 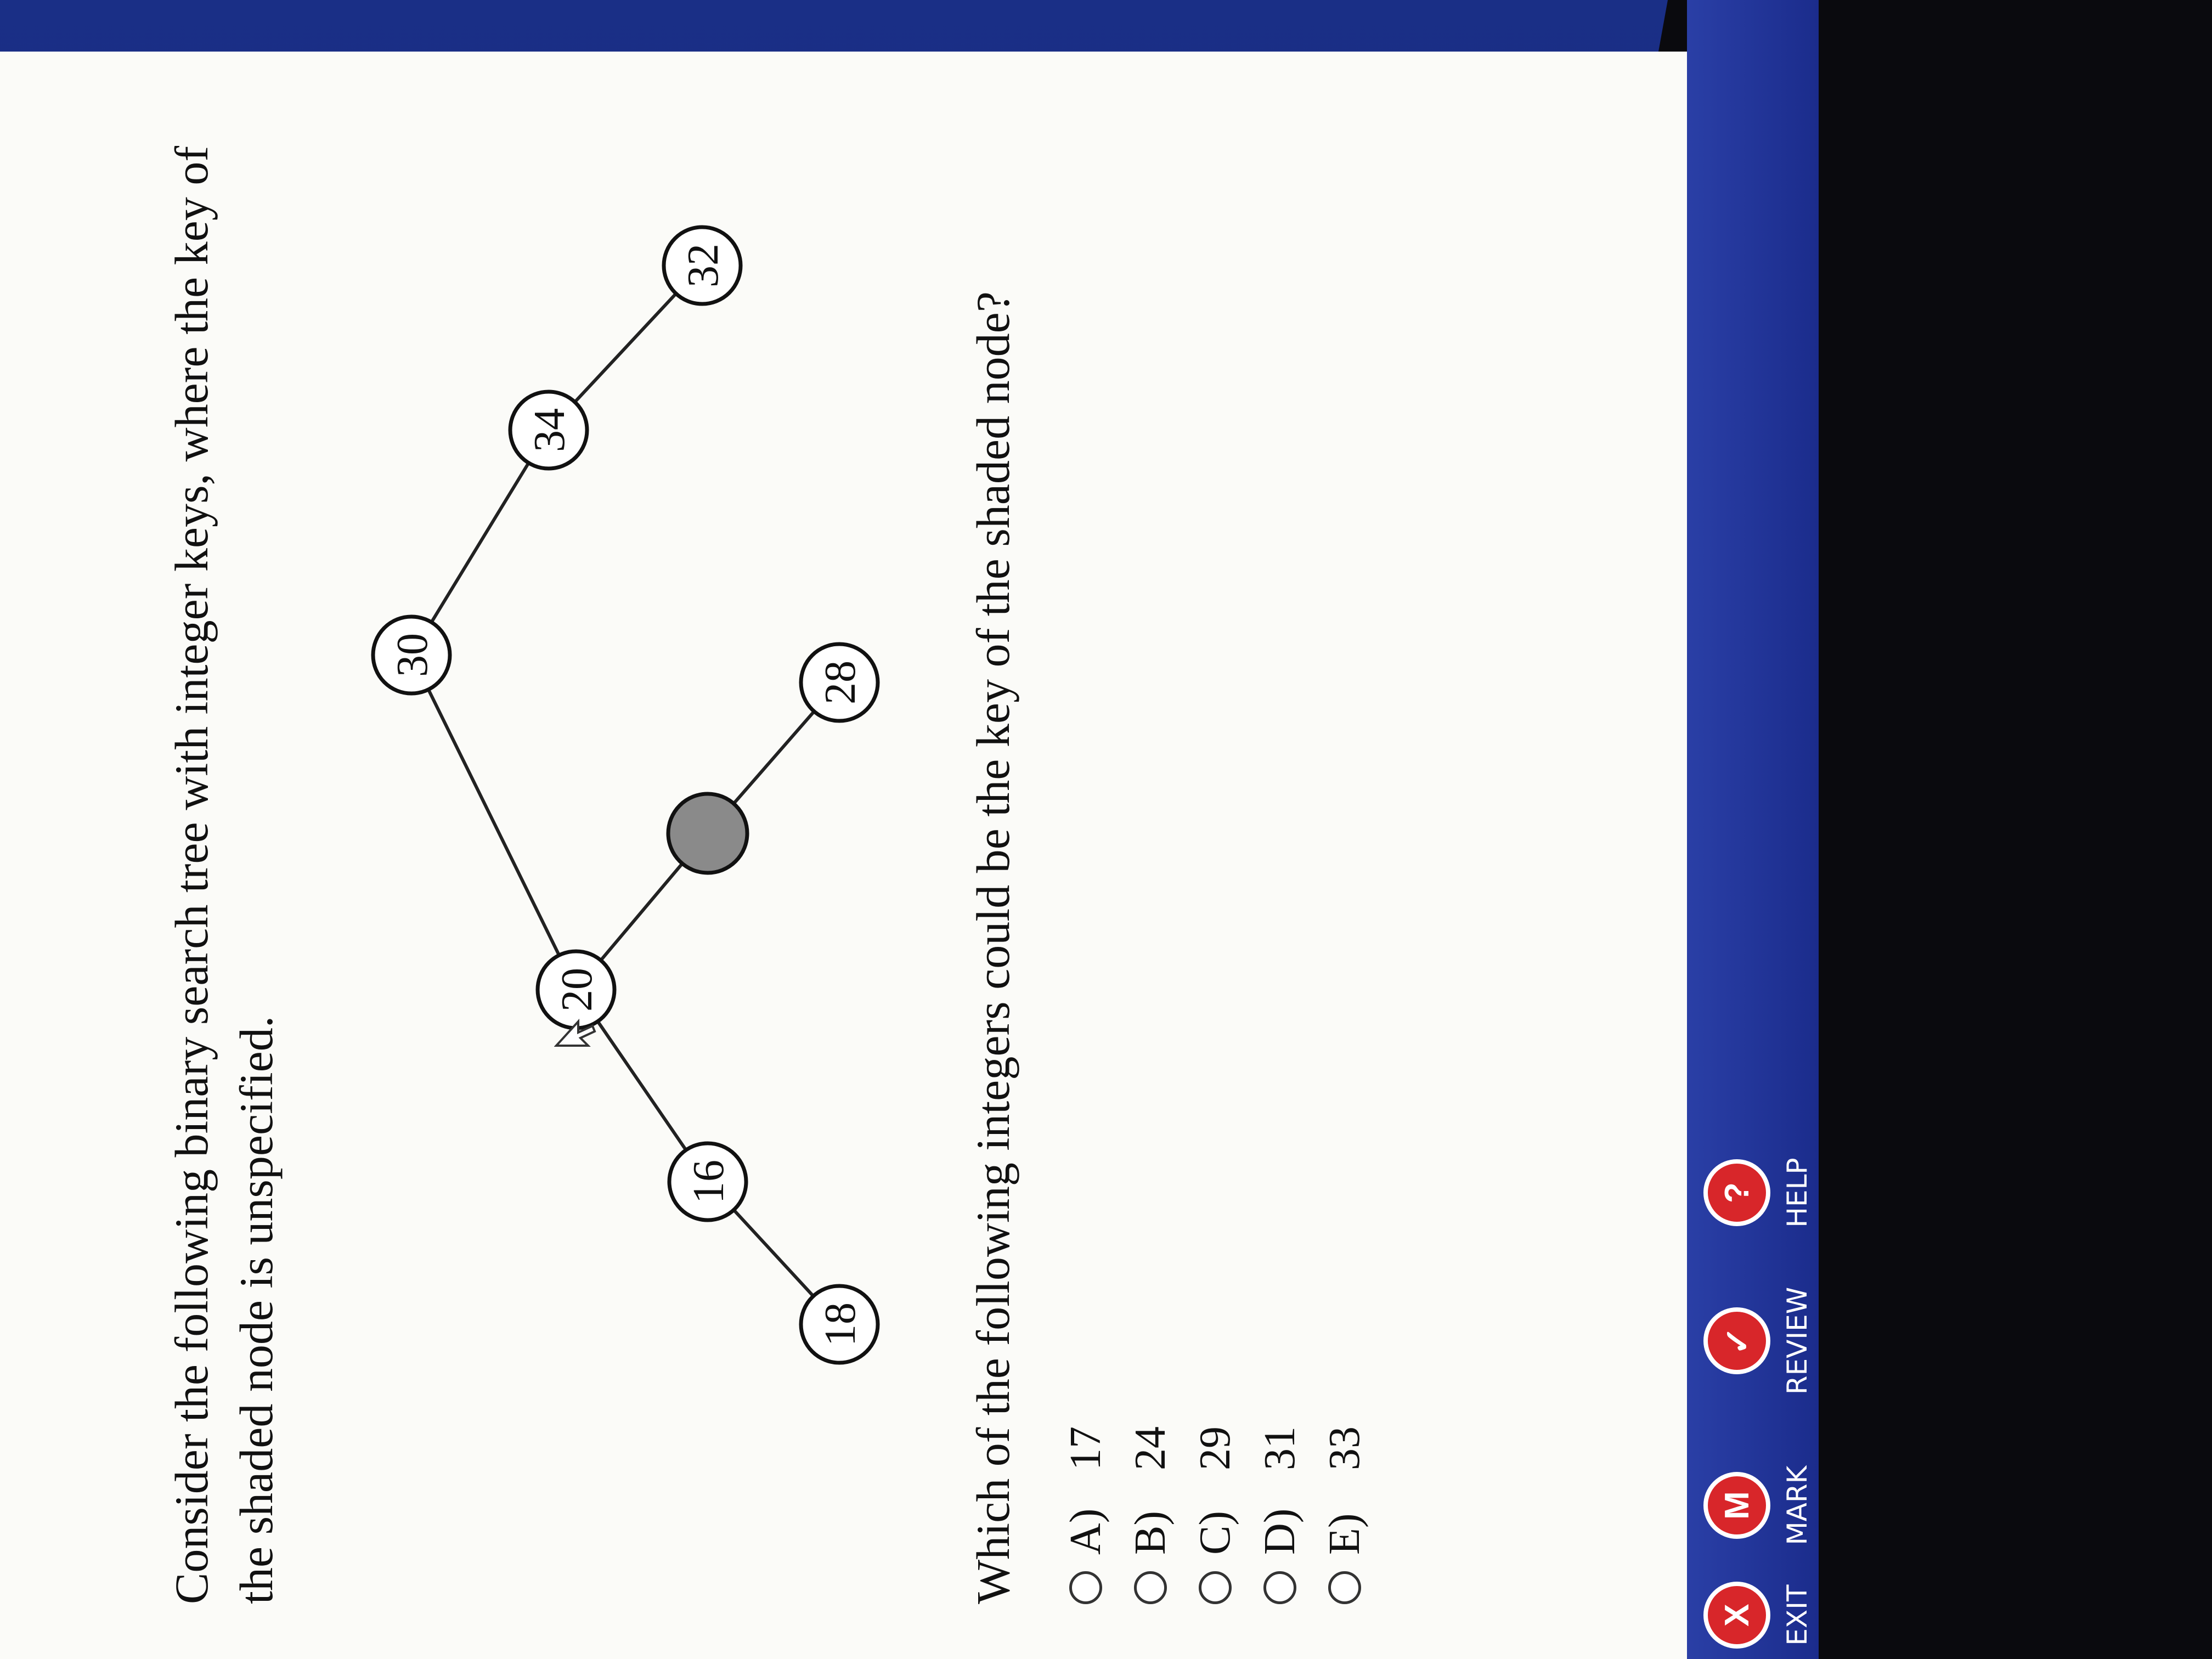 I want to click on svg-text: 34, so click(x=550, y=430).